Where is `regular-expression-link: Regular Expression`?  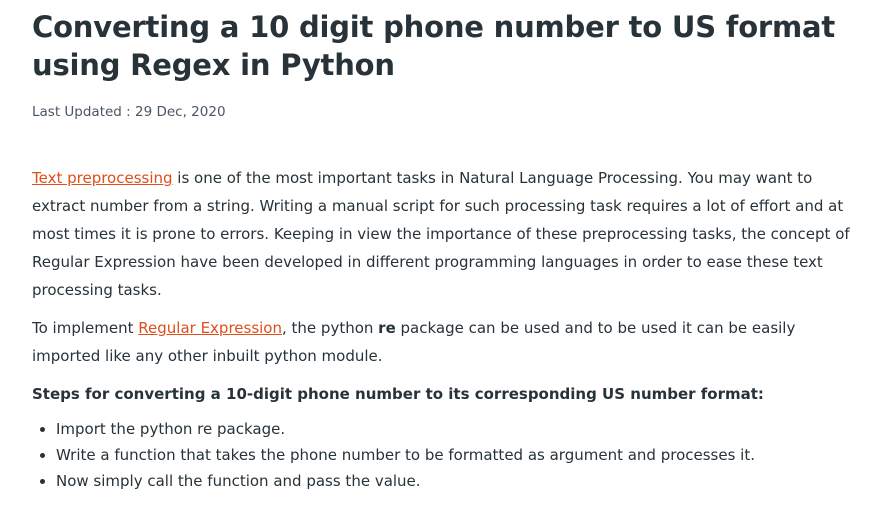
regular-expression-link: Regular Expression is located at coordinates (210, 328).